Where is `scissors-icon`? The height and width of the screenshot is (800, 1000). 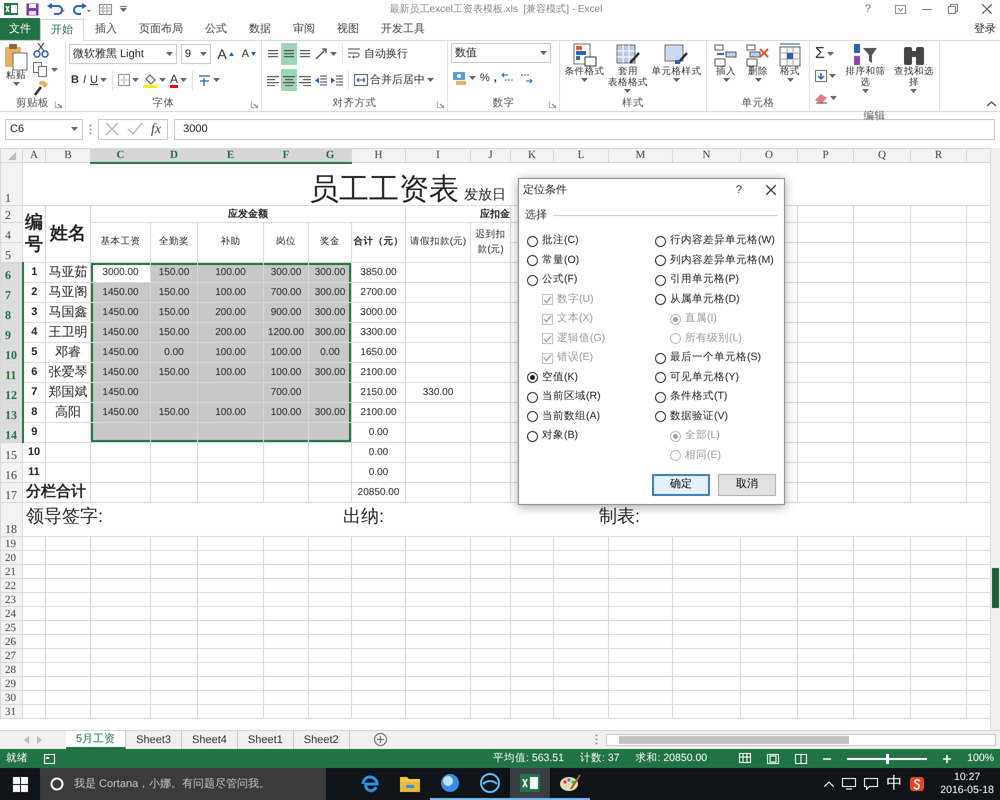 scissors-icon is located at coordinates (41, 50).